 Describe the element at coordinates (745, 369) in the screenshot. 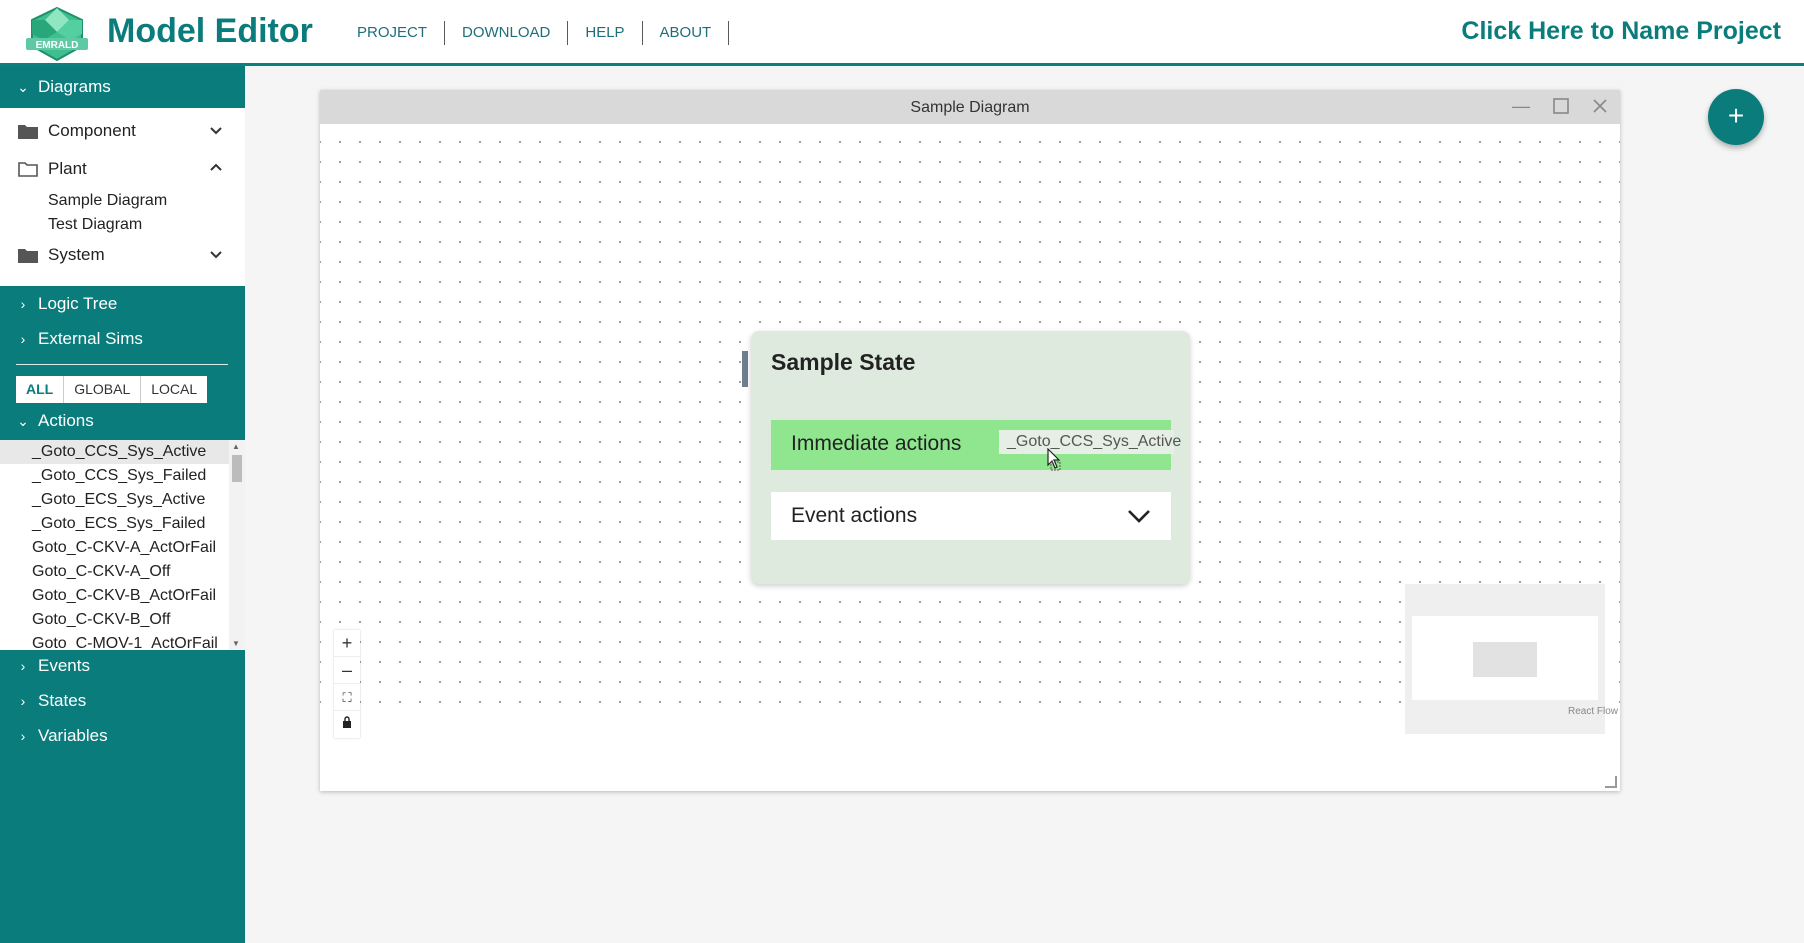

I see `node-handle` at that location.